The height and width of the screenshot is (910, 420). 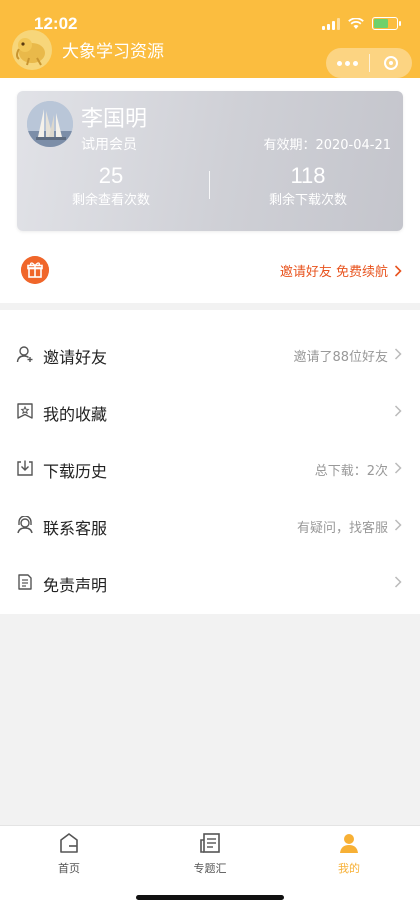 I want to click on close-button, so click(x=391, y=63).